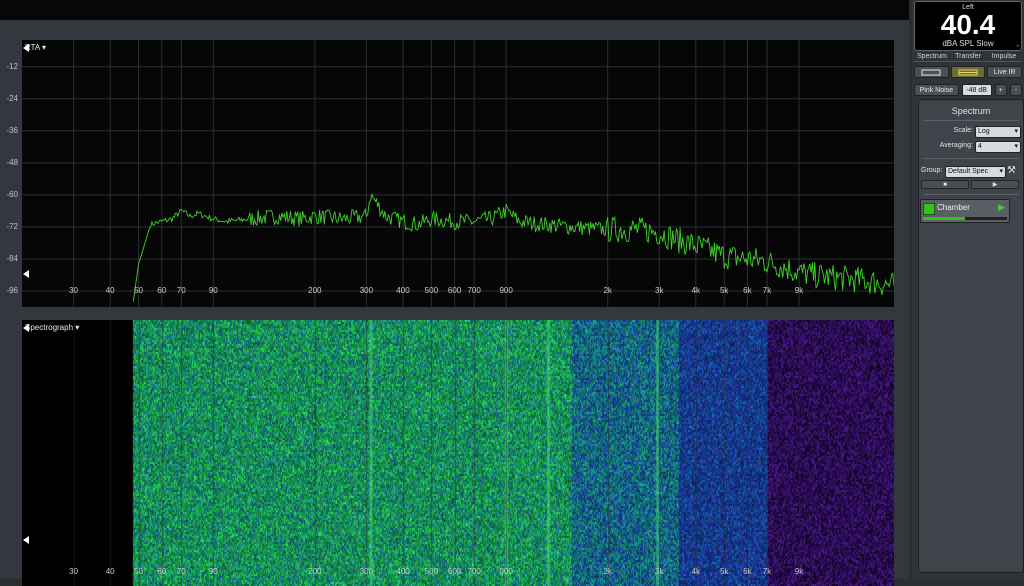 The width and height of the screenshot is (1024, 586). Describe the element at coordinates (984, 131) in the screenshot. I see `scale-value: Log` at that location.